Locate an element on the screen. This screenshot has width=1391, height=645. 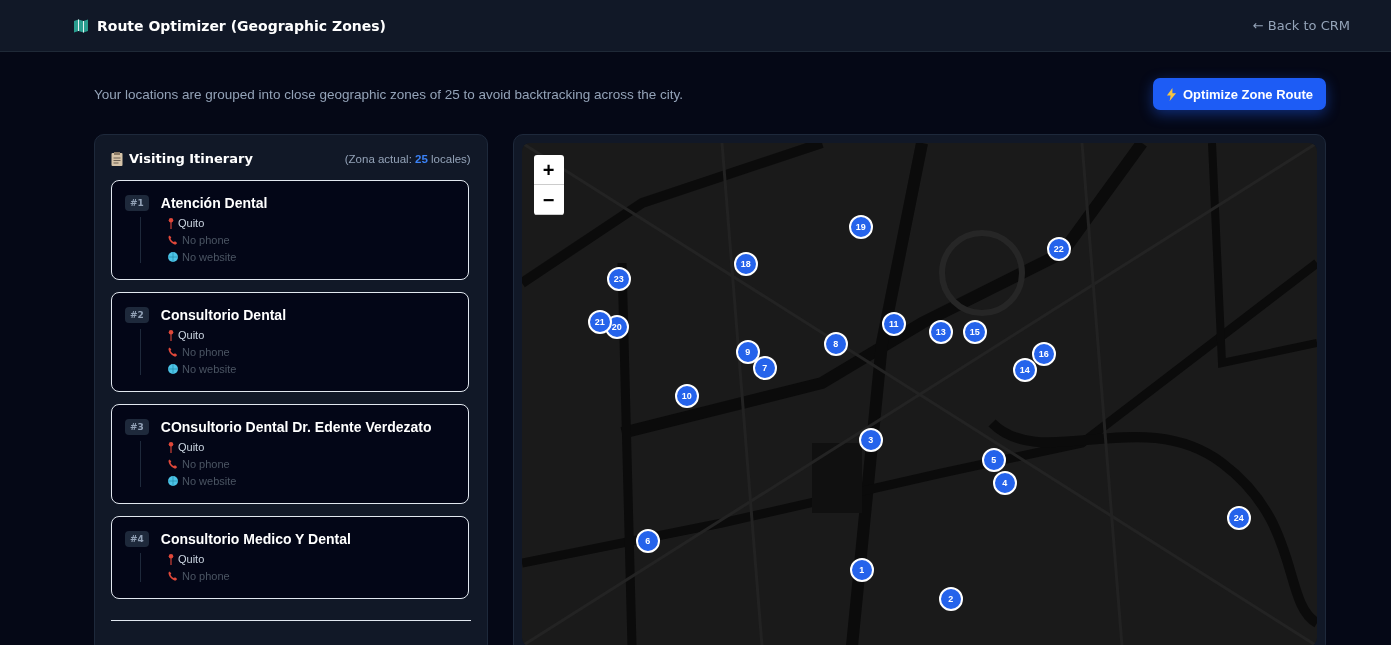
stop-card: #4 Consultorio Medico Y Dental Quito No phone is located at coordinates (290, 557).